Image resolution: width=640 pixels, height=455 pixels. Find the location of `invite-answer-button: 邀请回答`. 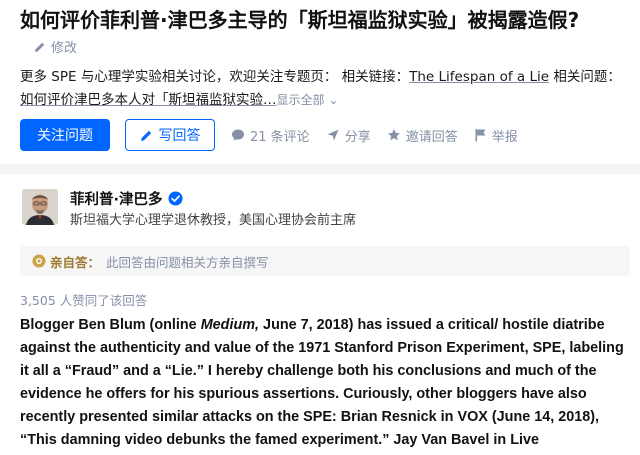

invite-answer-button: 邀请回答 is located at coordinates (422, 135).